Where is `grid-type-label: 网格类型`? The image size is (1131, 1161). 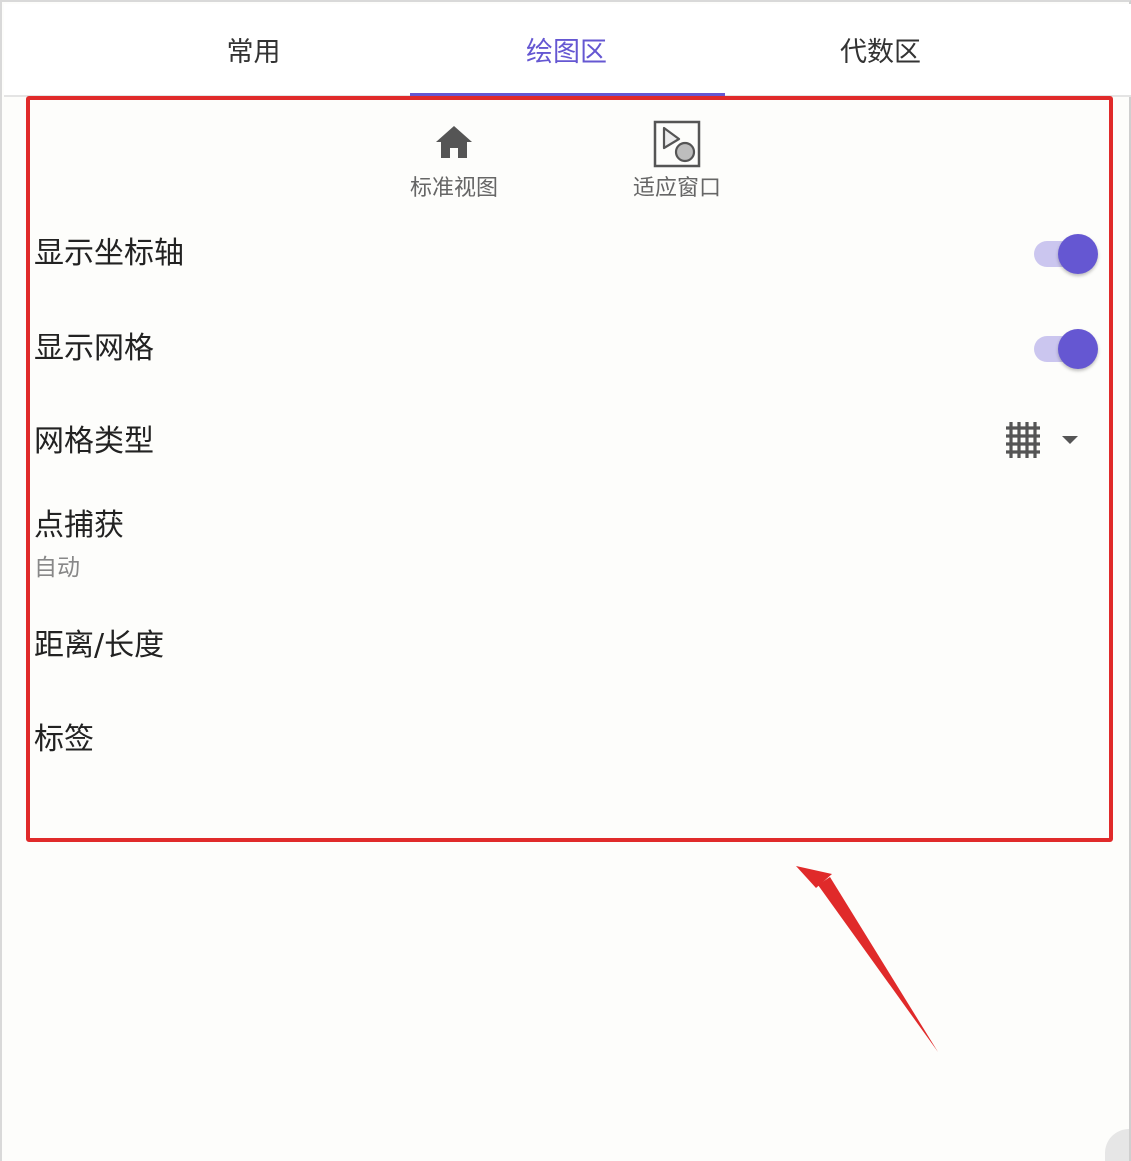
grid-type-label: 网格类型 is located at coordinates (94, 441).